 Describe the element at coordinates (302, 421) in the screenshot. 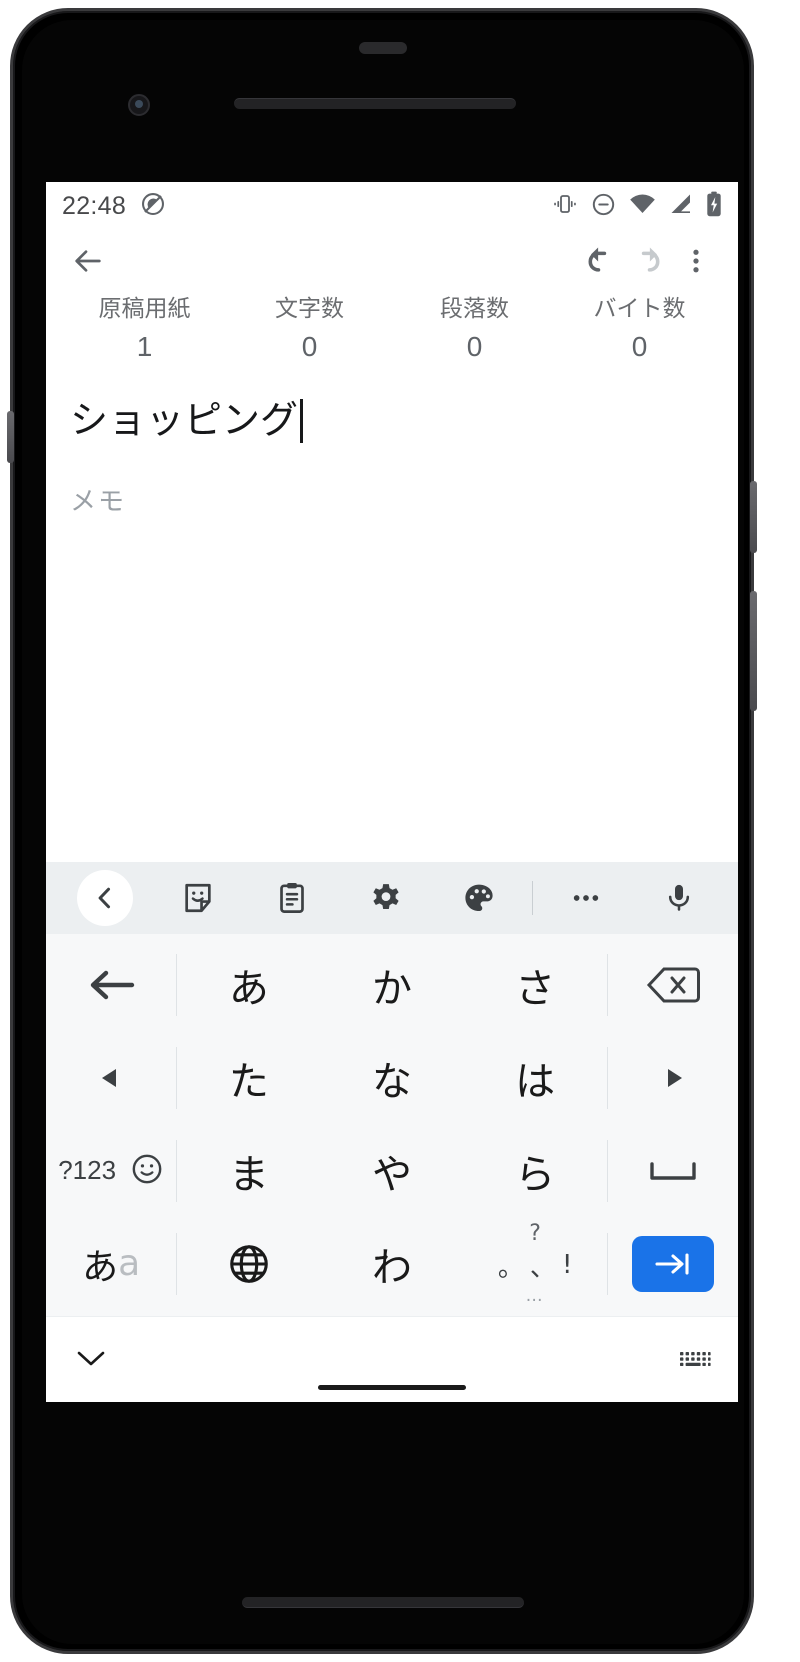

I see `text-caret` at that location.